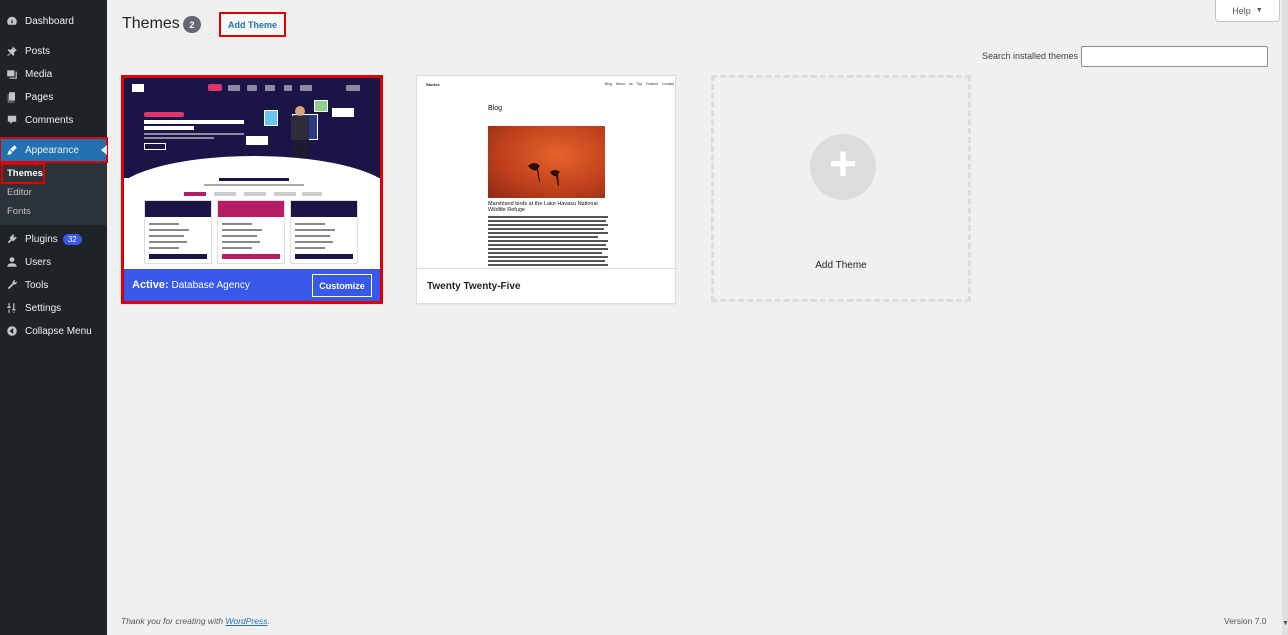 Image resolution: width=1288 pixels, height=635 pixels. What do you see at coordinates (39, 74) in the screenshot?
I see `sidebar-item-label: Media` at bounding box center [39, 74].